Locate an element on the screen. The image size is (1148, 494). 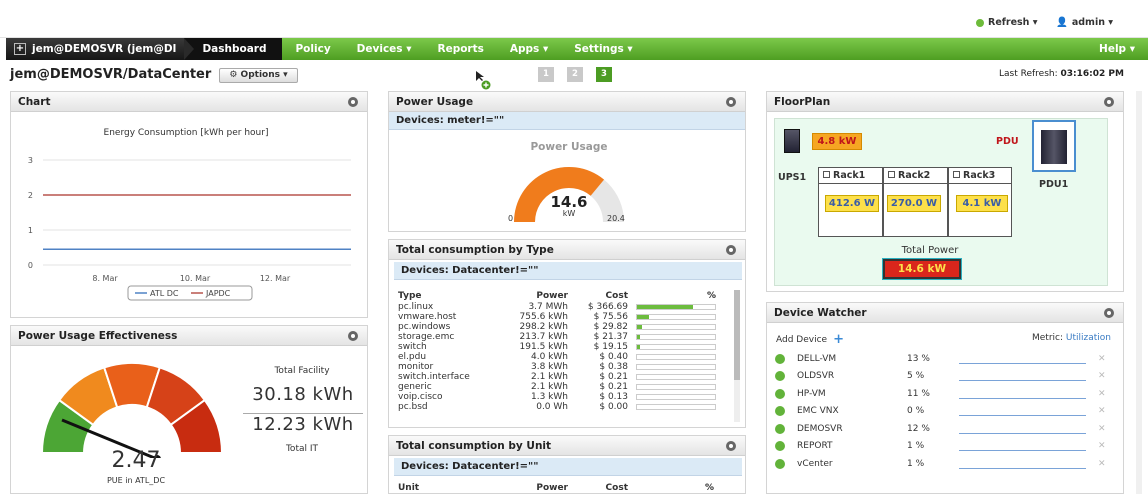
refresh-menu: Refresh ▾ is located at coordinates (1007, 22).